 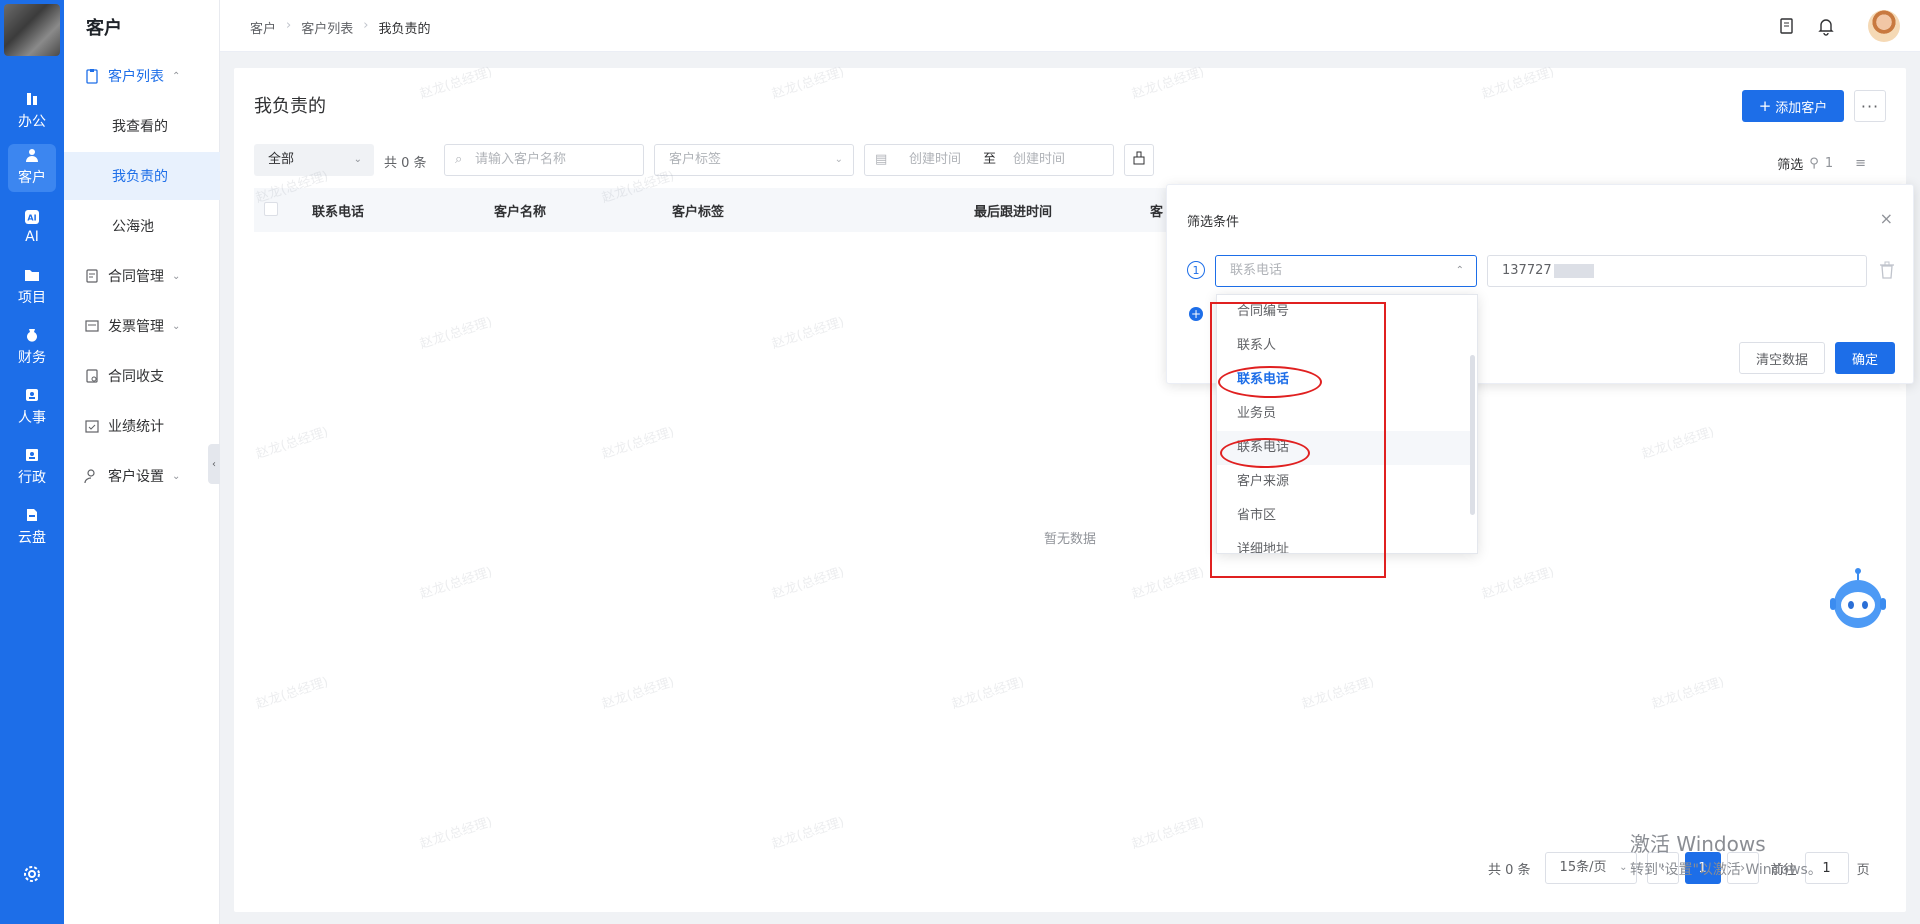 What do you see at coordinates (1013, 210) in the screenshot?
I see `column-header: 最后跟进时间` at bounding box center [1013, 210].